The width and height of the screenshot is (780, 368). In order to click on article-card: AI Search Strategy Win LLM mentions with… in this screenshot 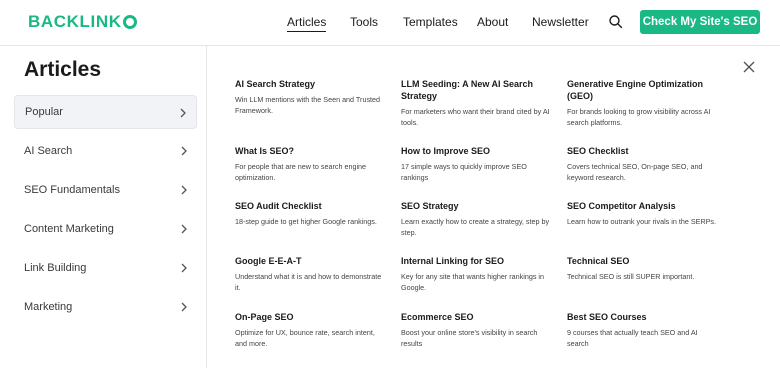, I will do `click(310, 97)`.